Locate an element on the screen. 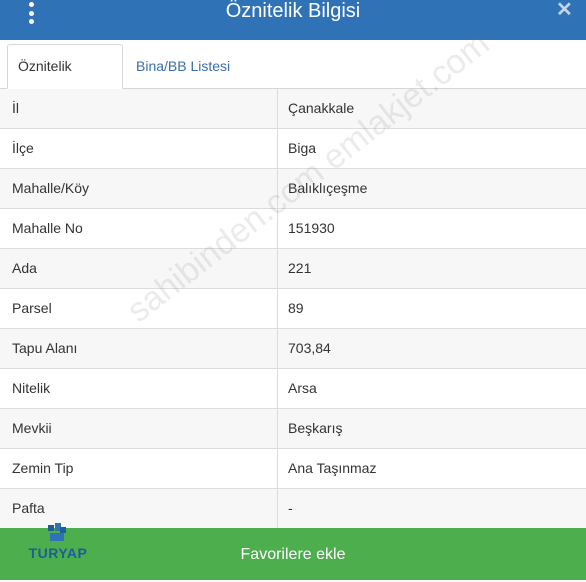 The width and height of the screenshot is (586, 582). row-value: Balıklıçeşme is located at coordinates (328, 188).